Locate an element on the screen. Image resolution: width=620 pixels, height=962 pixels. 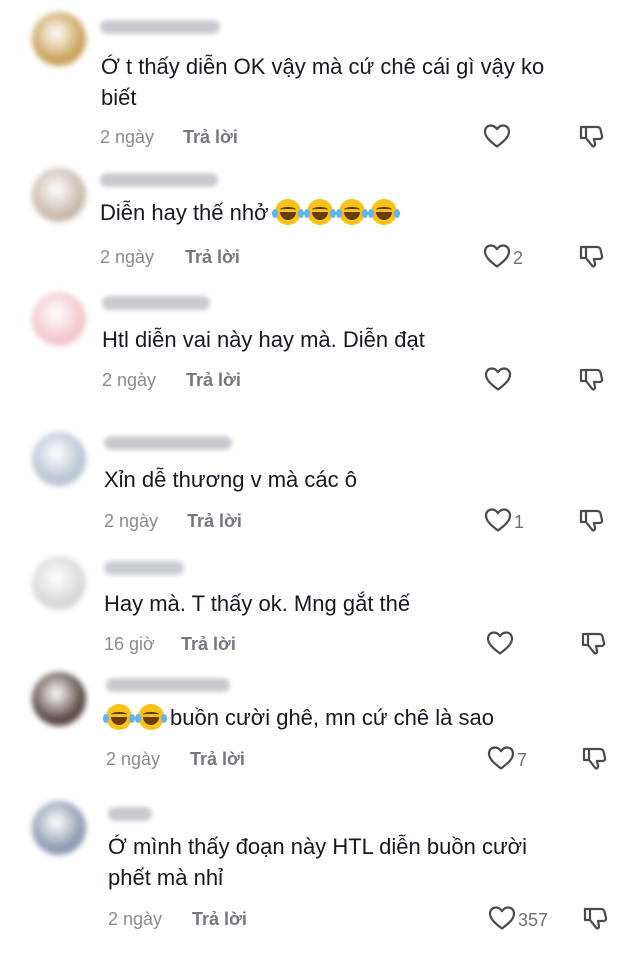
comment-text-line: Hay mà. T thấy ok. Mng gắt thế is located at coordinates (257, 603).